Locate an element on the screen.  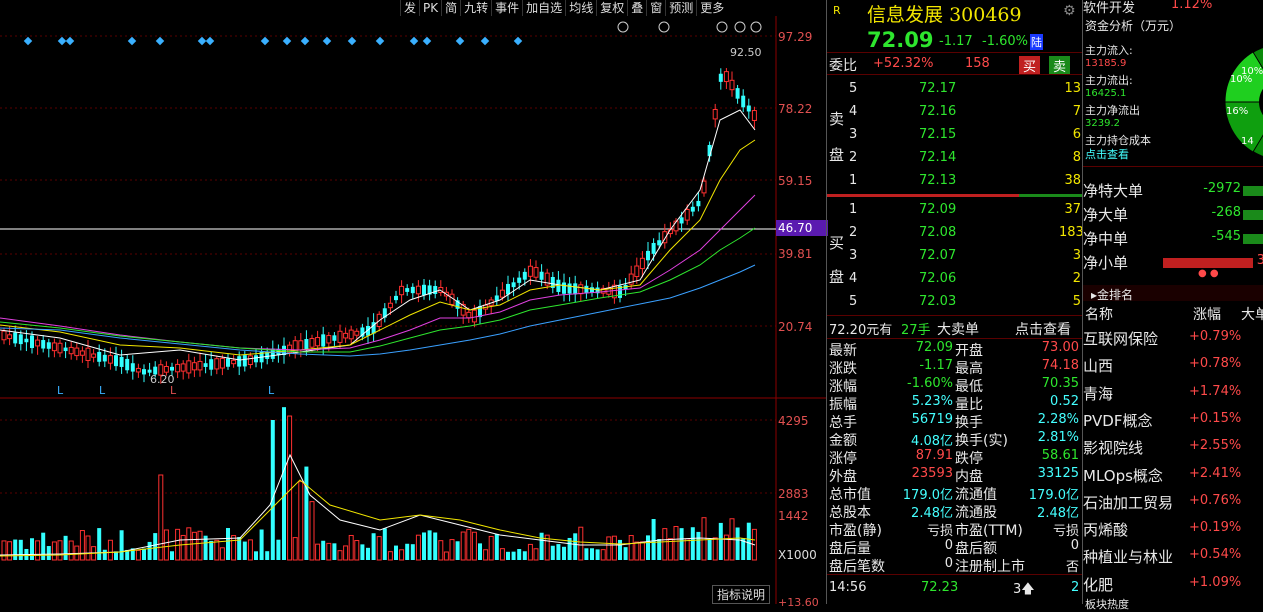
limit-marker: L is located at coordinates (60, 390).